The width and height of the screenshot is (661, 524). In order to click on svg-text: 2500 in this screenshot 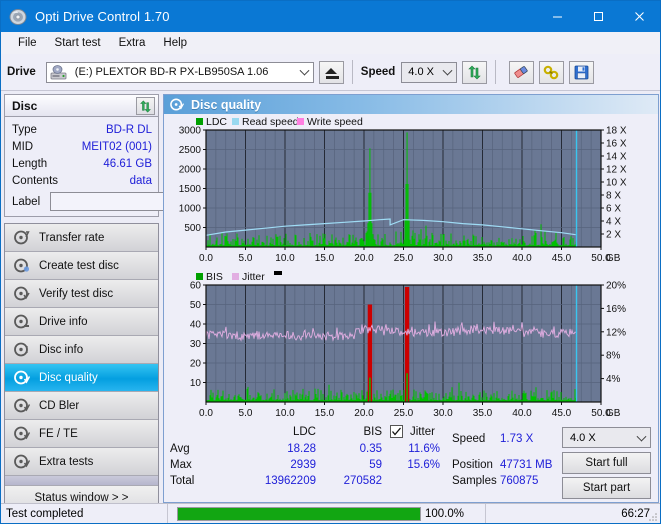, I will do `click(190, 150)`.